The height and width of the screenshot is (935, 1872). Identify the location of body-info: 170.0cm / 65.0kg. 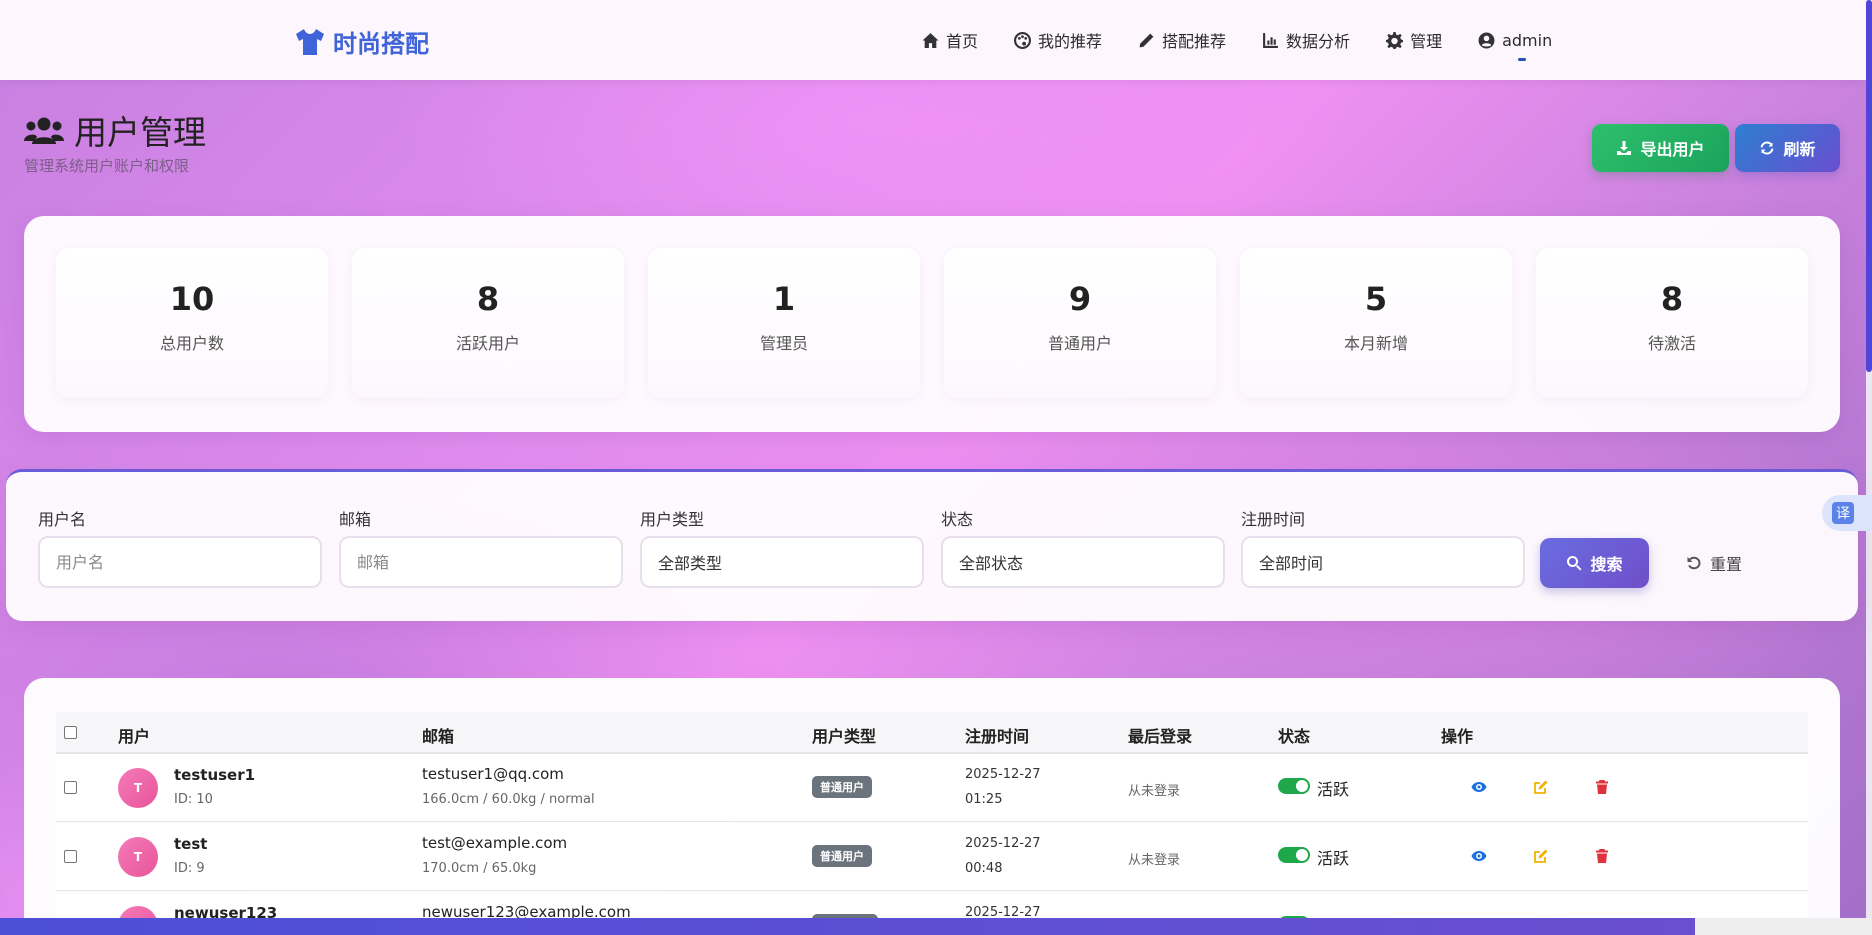
(479, 868).